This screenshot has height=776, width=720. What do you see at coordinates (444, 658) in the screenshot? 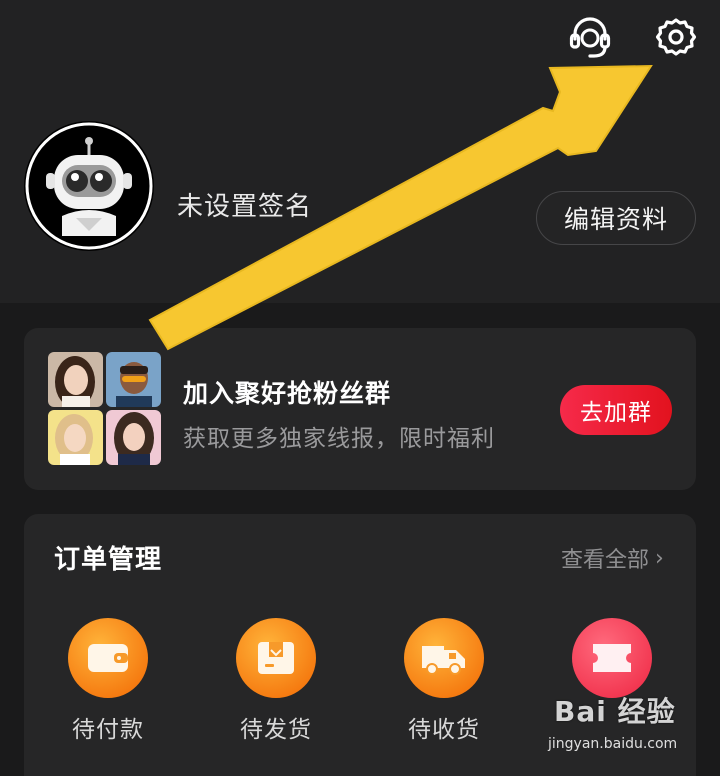
I see `truck-icon` at bounding box center [444, 658].